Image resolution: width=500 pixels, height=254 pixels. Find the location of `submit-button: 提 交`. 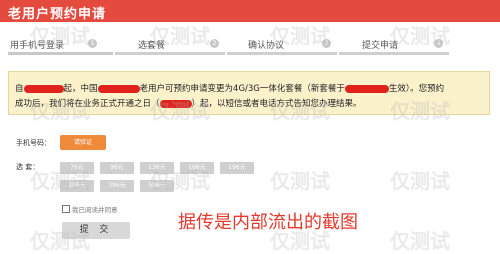

submit-button: 提 交 is located at coordinates (96, 230).